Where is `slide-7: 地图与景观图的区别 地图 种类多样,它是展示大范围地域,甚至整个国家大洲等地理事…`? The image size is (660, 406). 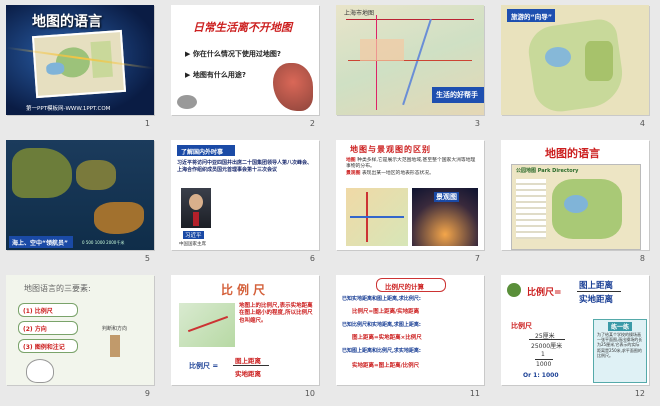 slide-7: 地图与景观图的区别 地图 种类多样,它是展示大范围地域,甚至整个国家大洲等地理事… is located at coordinates (410, 195).